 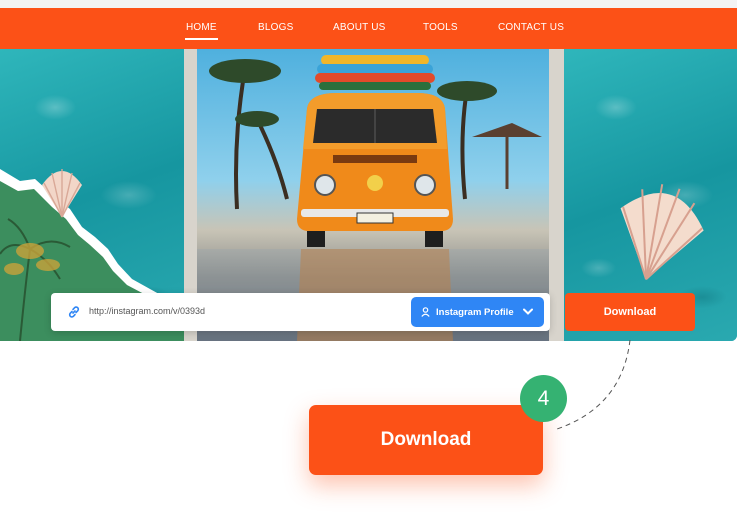 What do you see at coordinates (426, 440) in the screenshot?
I see `download-button: Download` at bounding box center [426, 440].